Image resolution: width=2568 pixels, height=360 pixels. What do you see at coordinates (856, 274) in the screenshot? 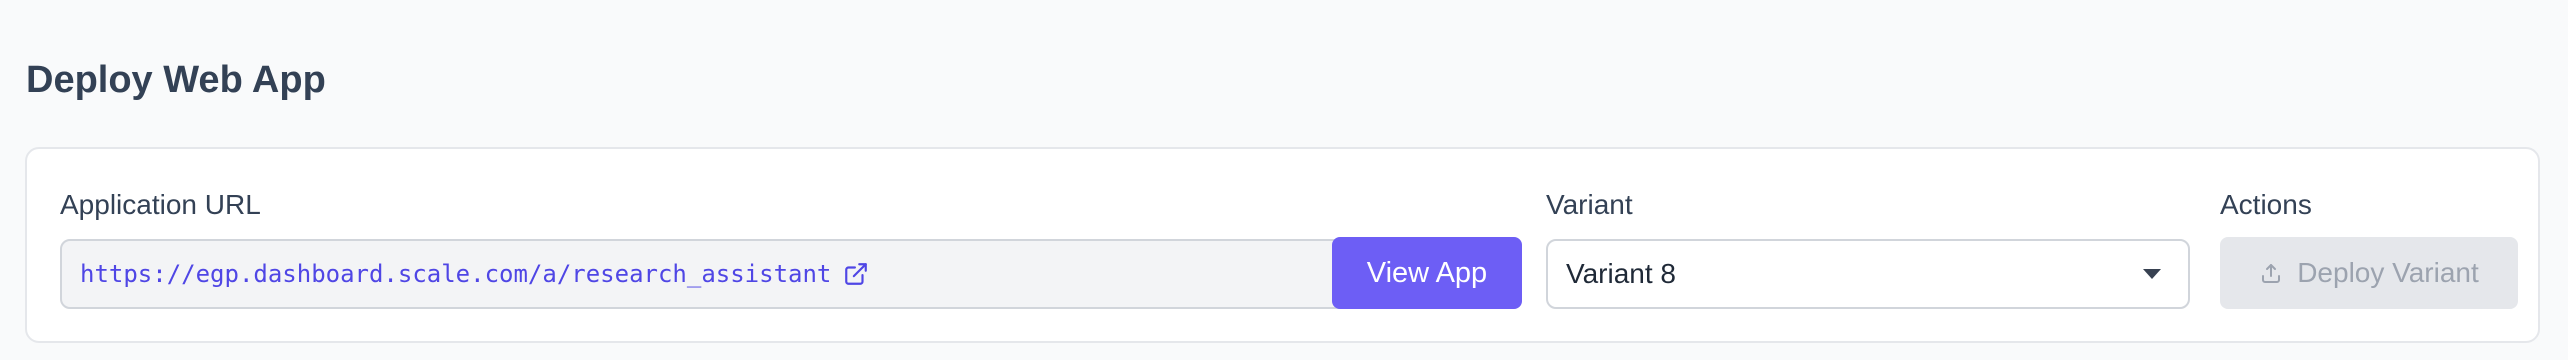
I see `external-link-icon` at bounding box center [856, 274].